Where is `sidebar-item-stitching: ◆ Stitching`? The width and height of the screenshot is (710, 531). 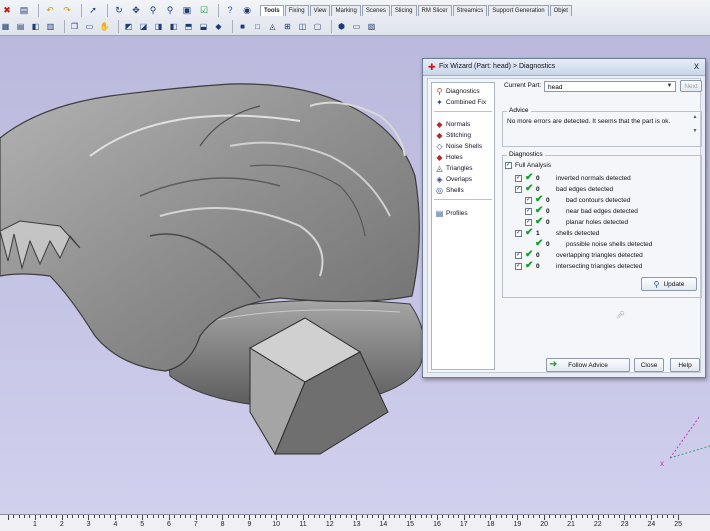 sidebar-item-stitching: ◆ Stitching is located at coordinates (453, 135).